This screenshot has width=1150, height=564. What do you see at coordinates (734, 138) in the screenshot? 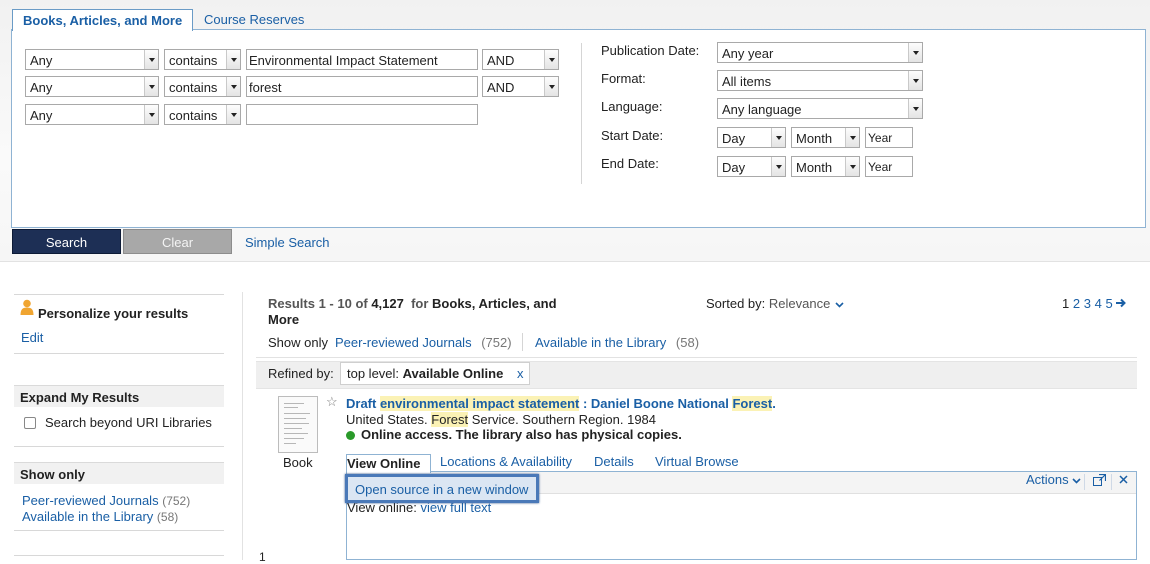
I see `start-day-value: Day` at bounding box center [734, 138].